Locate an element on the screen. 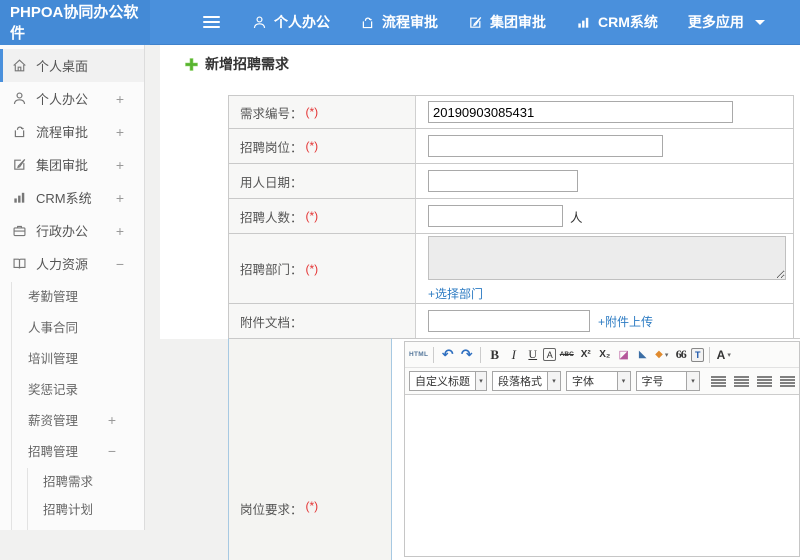  italic-button: I is located at coordinates (513, 355).